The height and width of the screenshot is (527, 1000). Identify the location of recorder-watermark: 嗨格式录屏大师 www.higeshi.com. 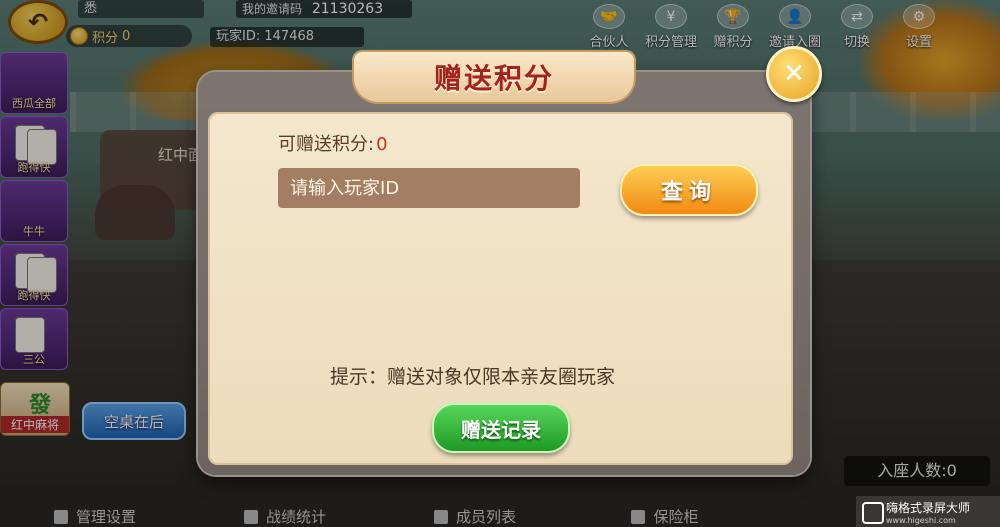
(928, 511).